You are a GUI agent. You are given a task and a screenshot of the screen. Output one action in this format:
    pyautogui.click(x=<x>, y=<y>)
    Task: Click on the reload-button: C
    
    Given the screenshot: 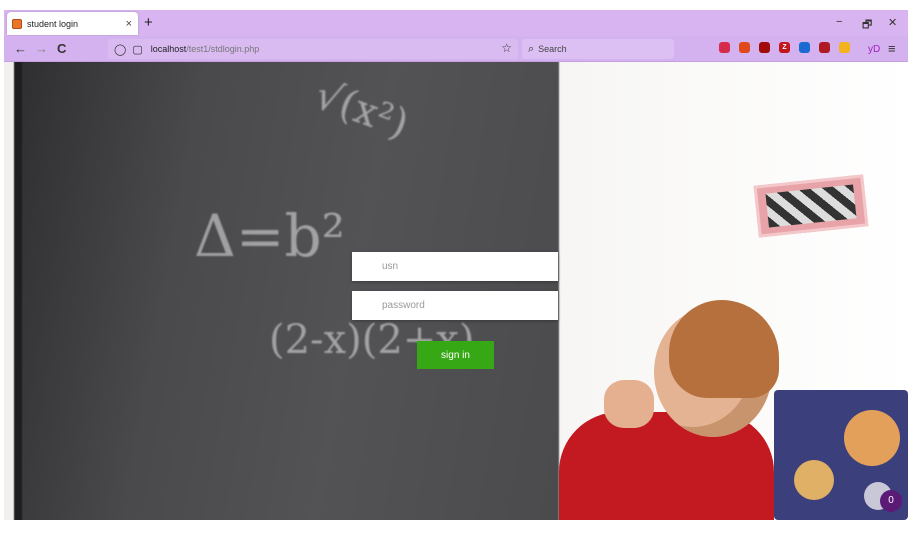 What is the action you would take?
    pyautogui.click(x=61, y=48)
    